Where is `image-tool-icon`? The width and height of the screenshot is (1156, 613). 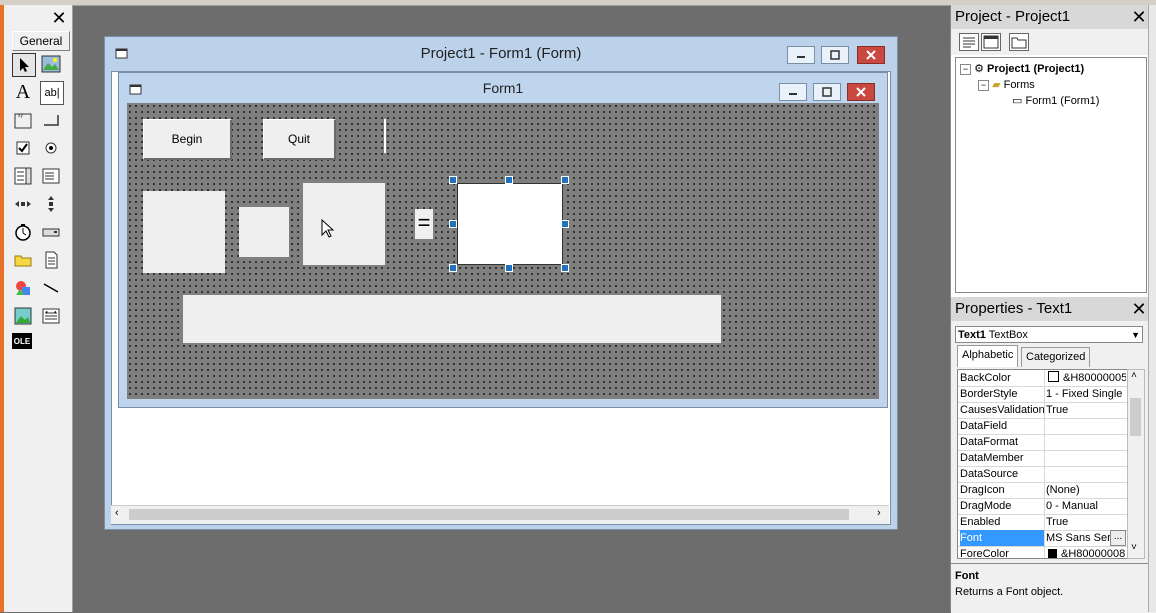 image-tool-icon is located at coordinates (23, 316).